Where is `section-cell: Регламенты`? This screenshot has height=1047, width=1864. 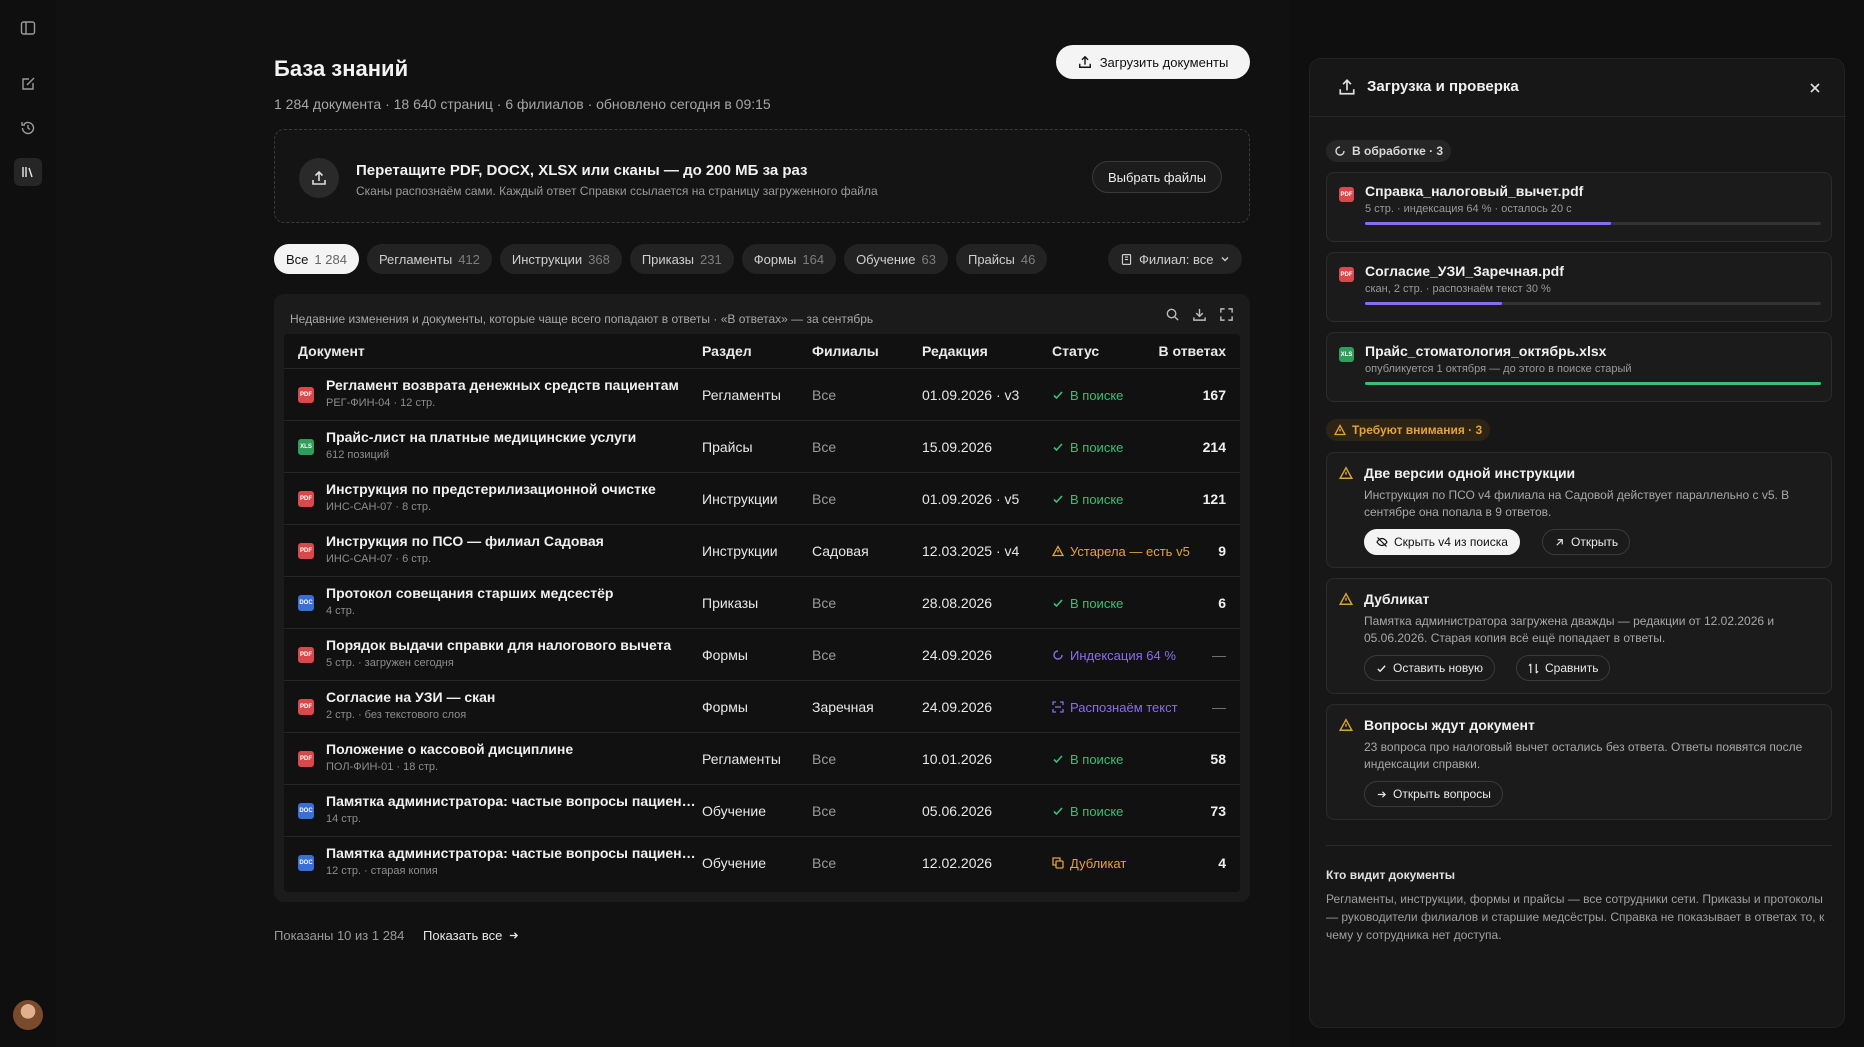 section-cell: Регламенты is located at coordinates (741, 395).